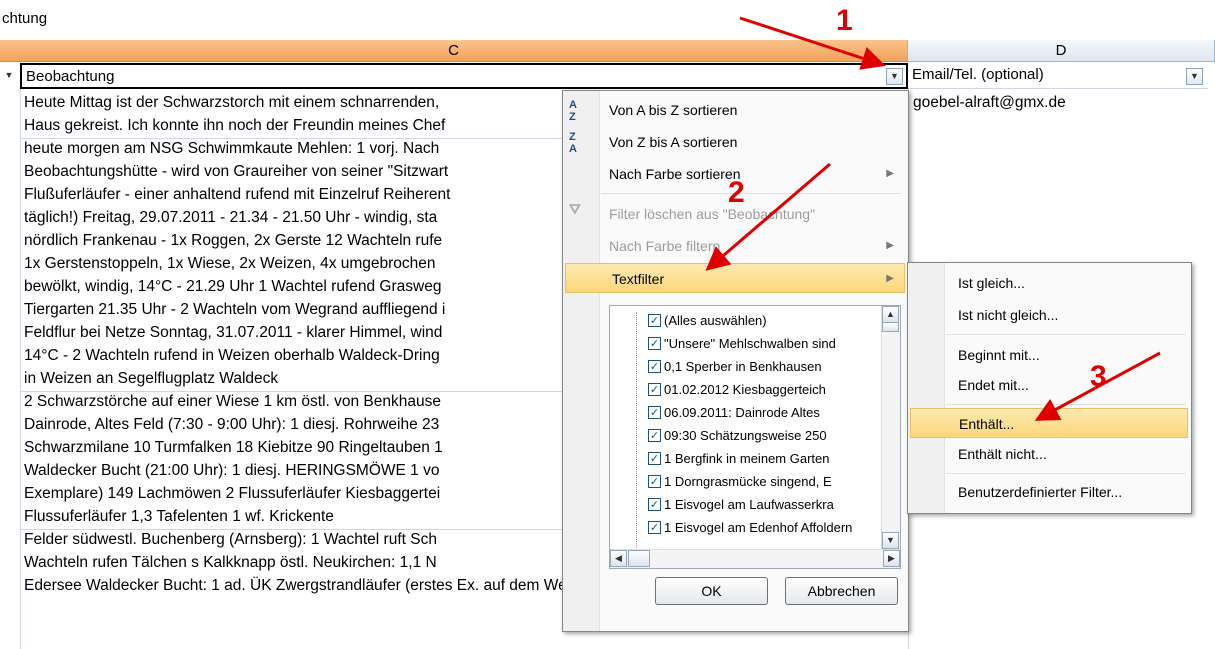  Describe the element at coordinates (891, 558) in the screenshot. I see `scroll-right-icon: ▶` at that location.